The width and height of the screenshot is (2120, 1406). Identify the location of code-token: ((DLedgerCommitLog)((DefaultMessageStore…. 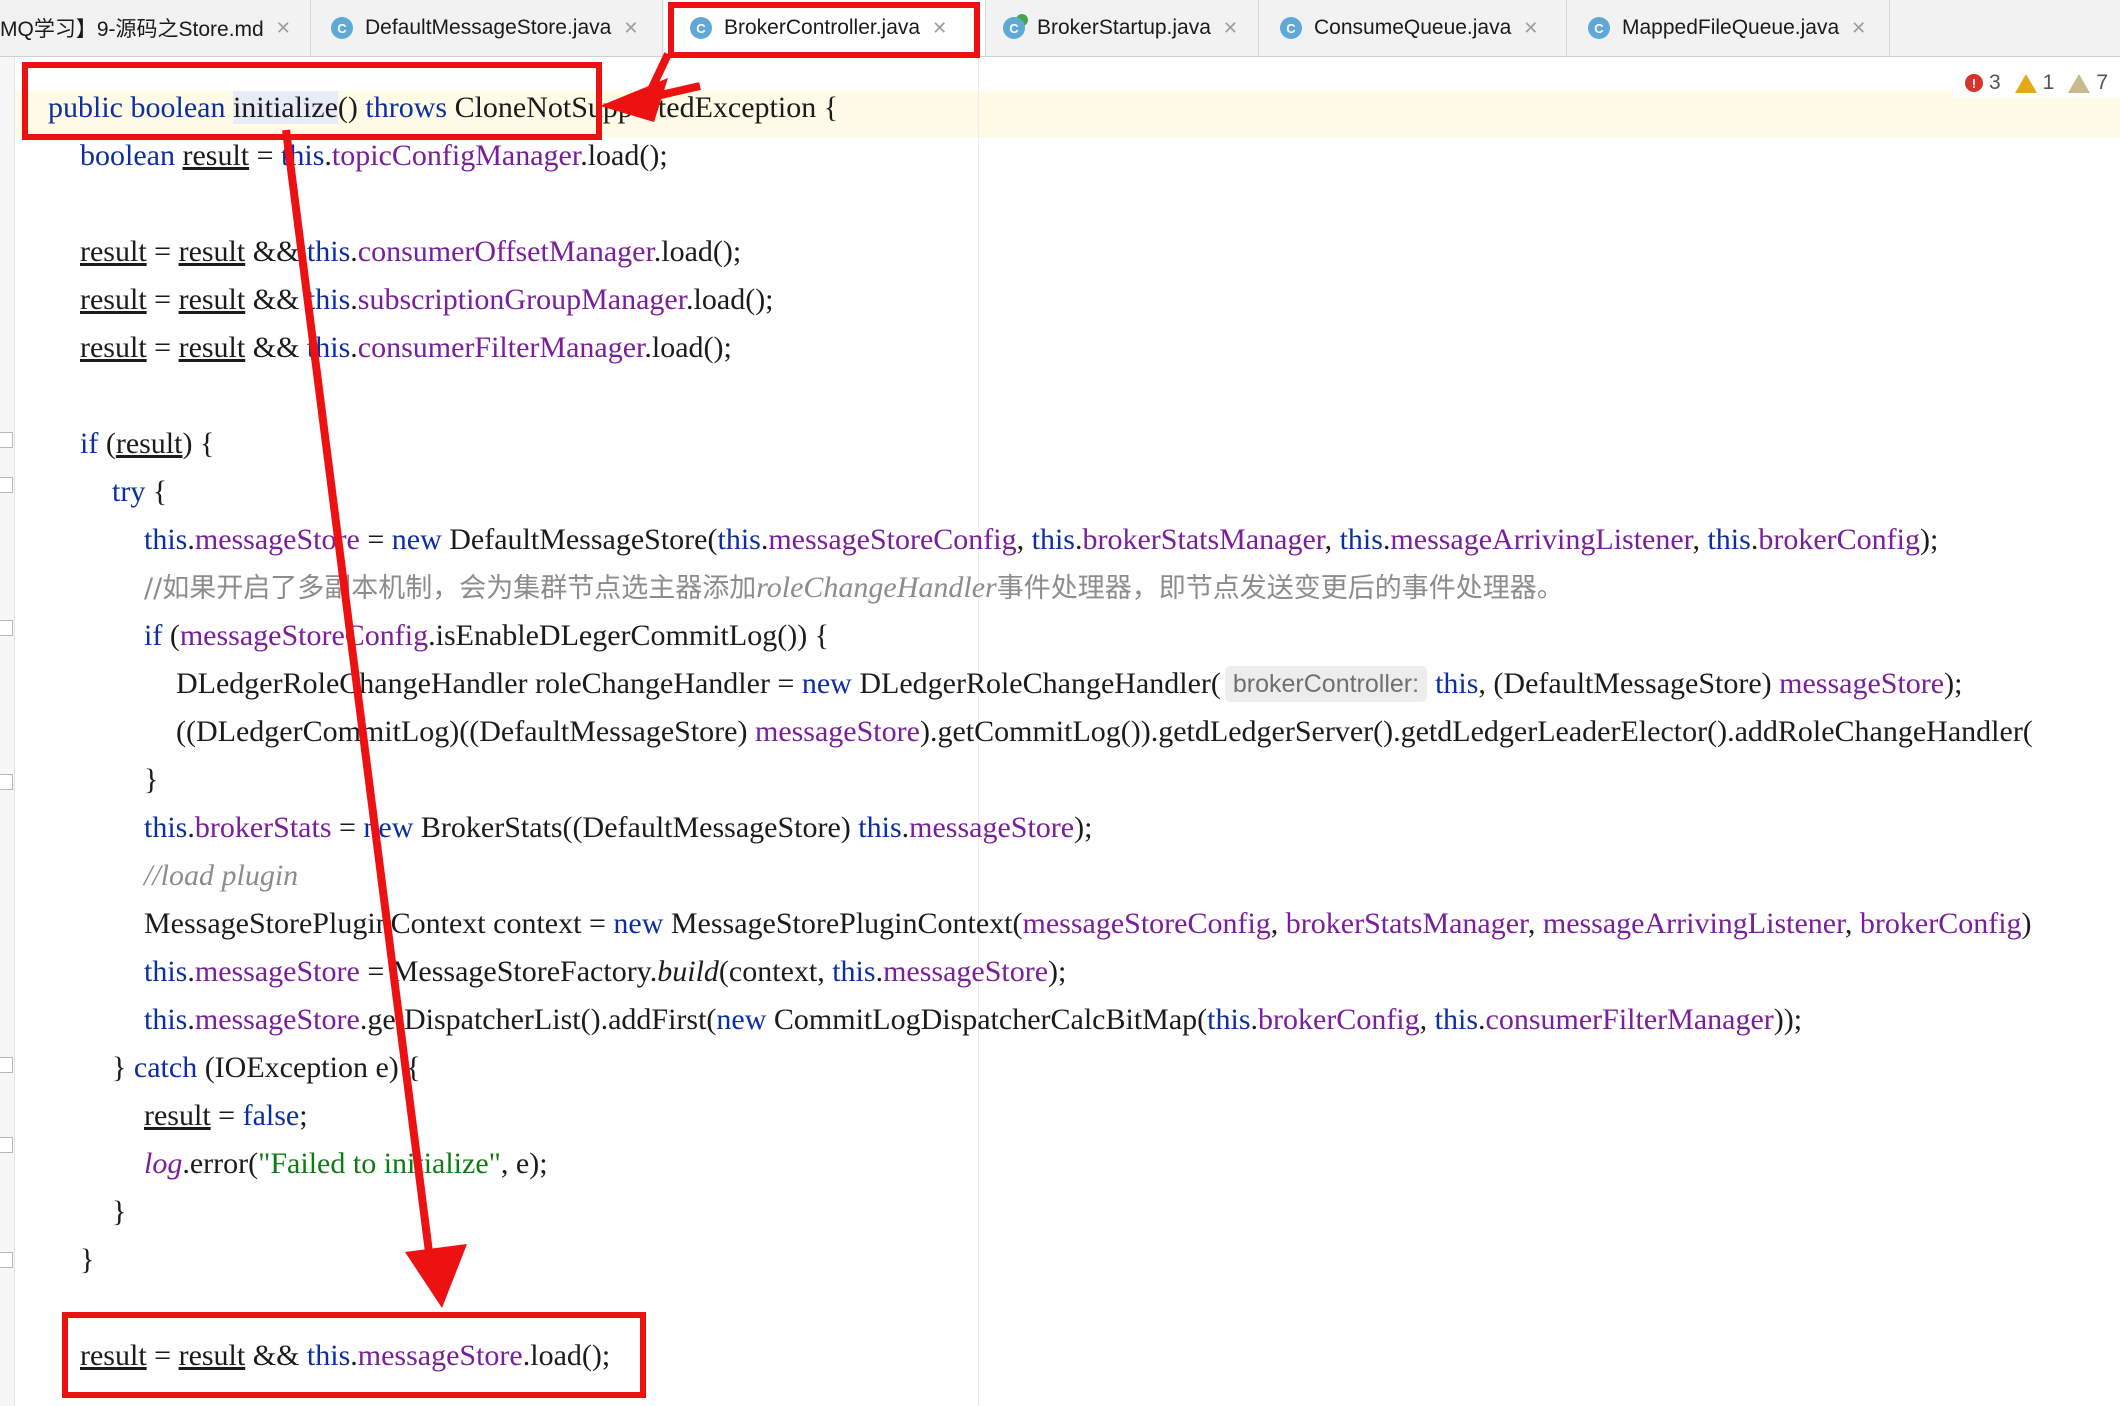
(465, 731).